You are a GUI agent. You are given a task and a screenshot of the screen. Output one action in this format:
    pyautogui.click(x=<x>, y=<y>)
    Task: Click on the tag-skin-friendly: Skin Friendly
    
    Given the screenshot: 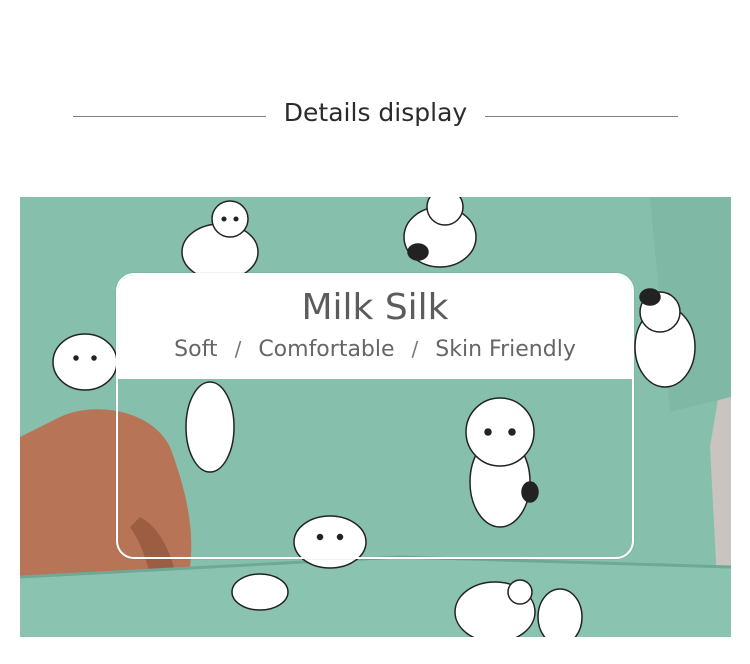 What is the action you would take?
    pyautogui.click(x=505, y=349)
    